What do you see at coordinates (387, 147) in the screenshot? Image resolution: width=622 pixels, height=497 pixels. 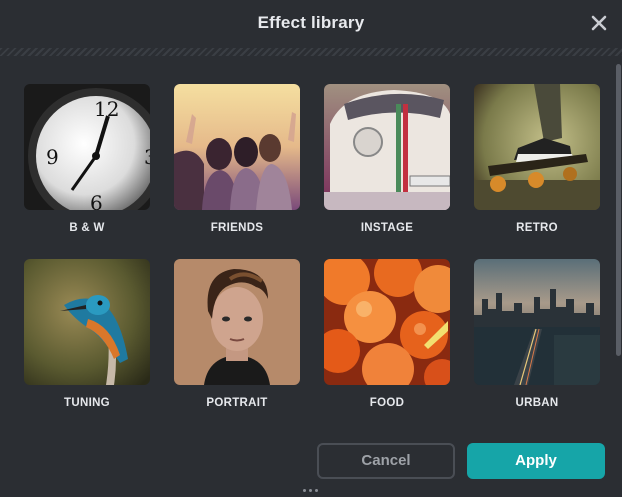 I see `car-photo` at bounding box center [387, 147].